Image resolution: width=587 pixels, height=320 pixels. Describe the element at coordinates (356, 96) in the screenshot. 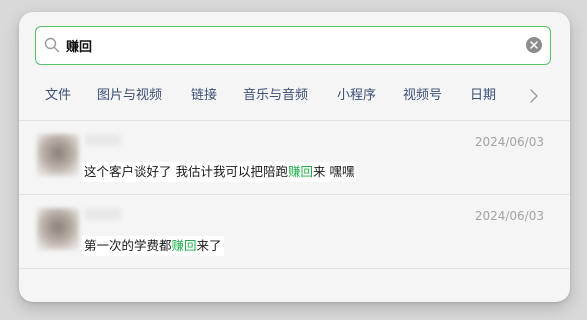

I see `tab-mini-programs: 小程序` at that location.